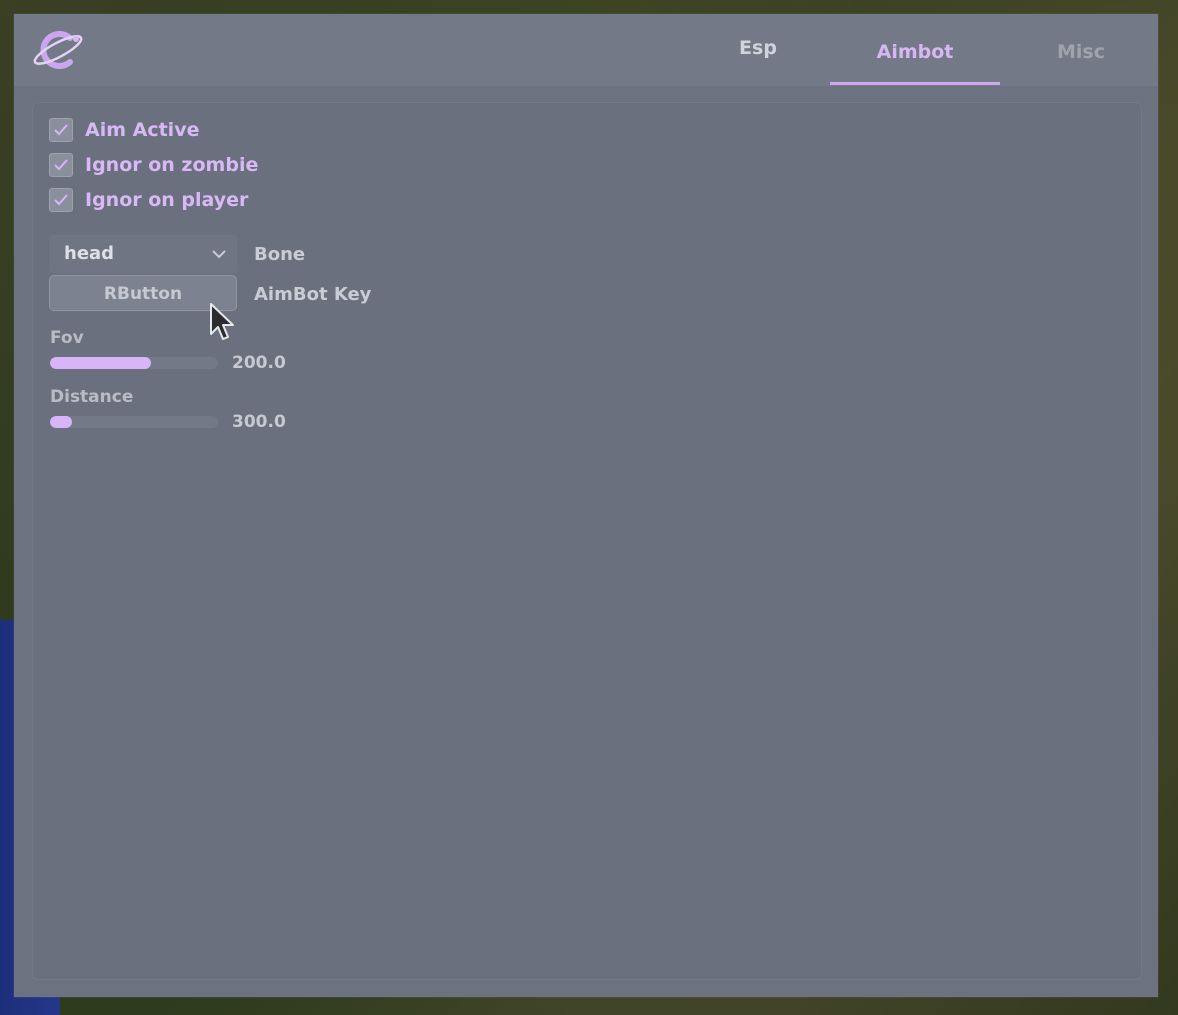 Image resolution: width=1178 pixels, height=1015 pixels. What do you see at coordinates (67, 338) in the screenshot?
I see `fov-slider-title: Fov` at bounding box center [67, 338].